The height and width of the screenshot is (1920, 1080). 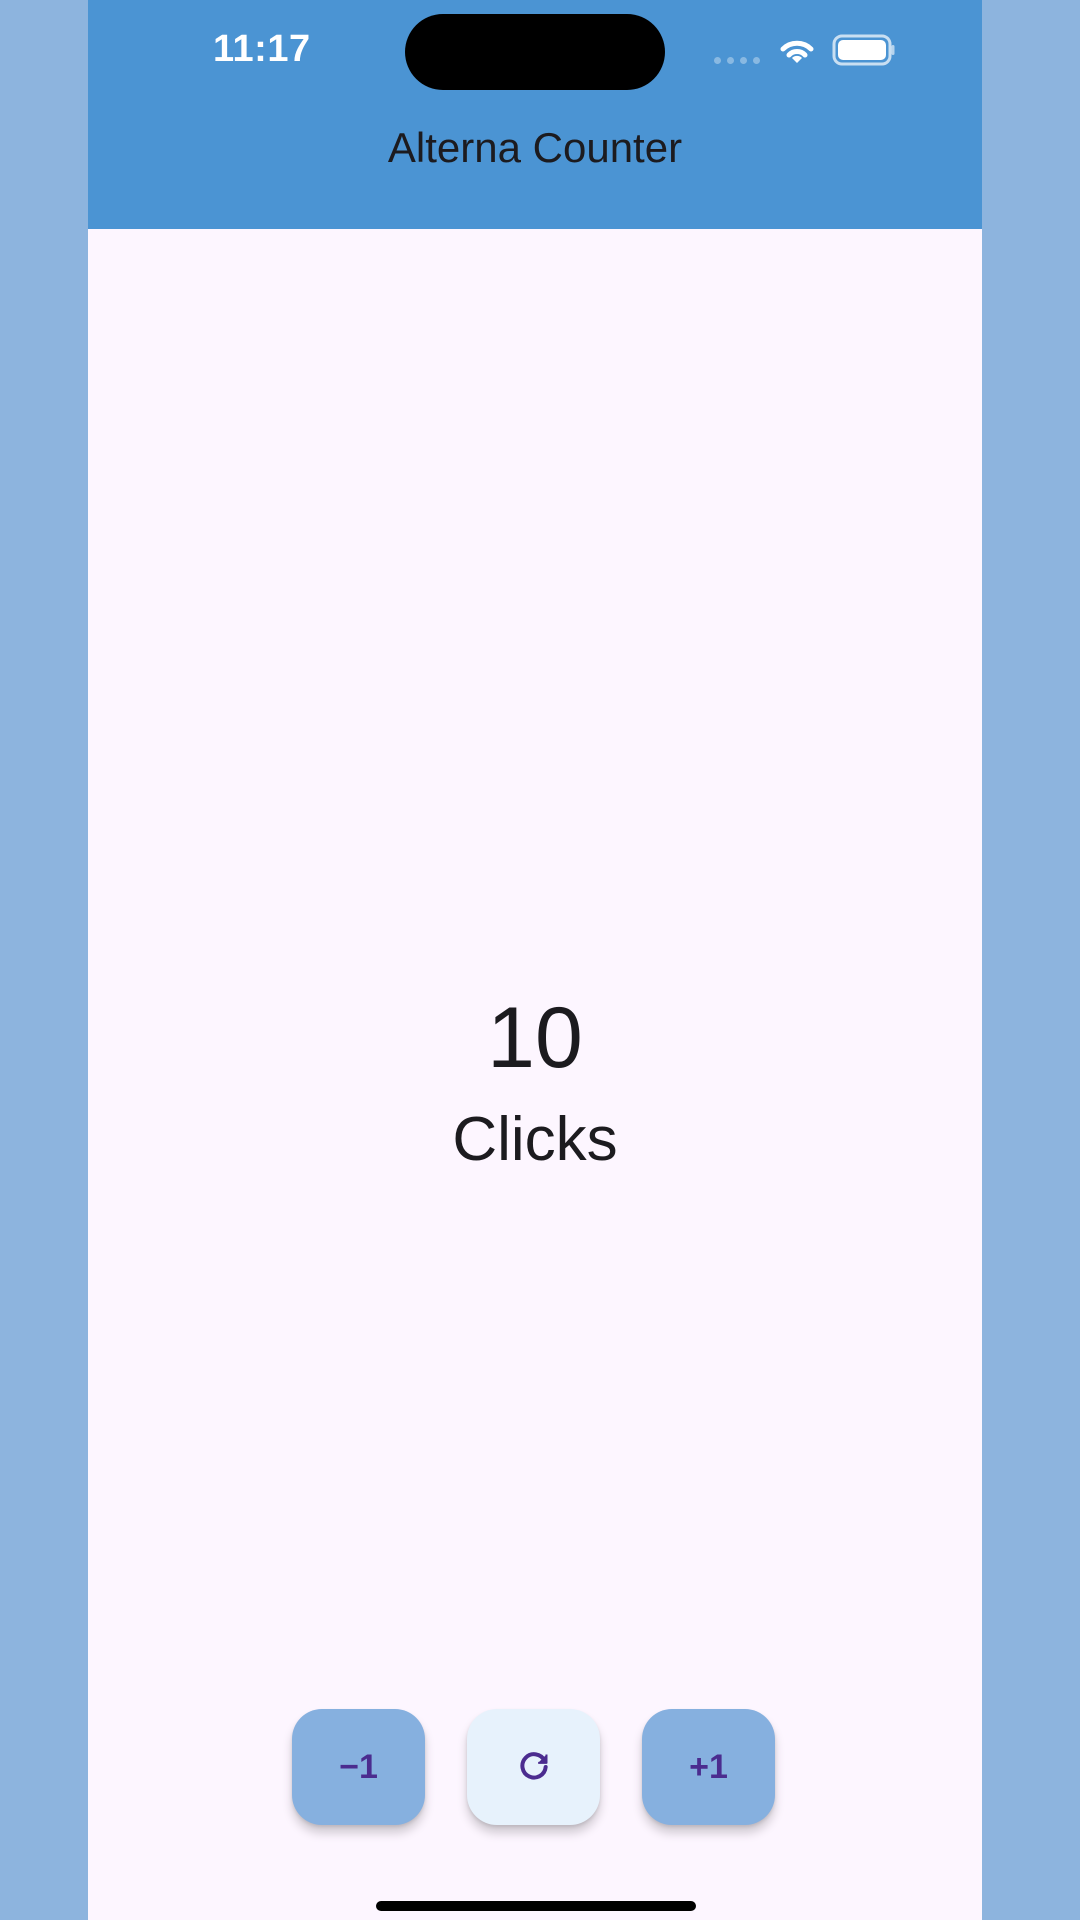 I want to click on status-icons, so click(x=809, y=51).